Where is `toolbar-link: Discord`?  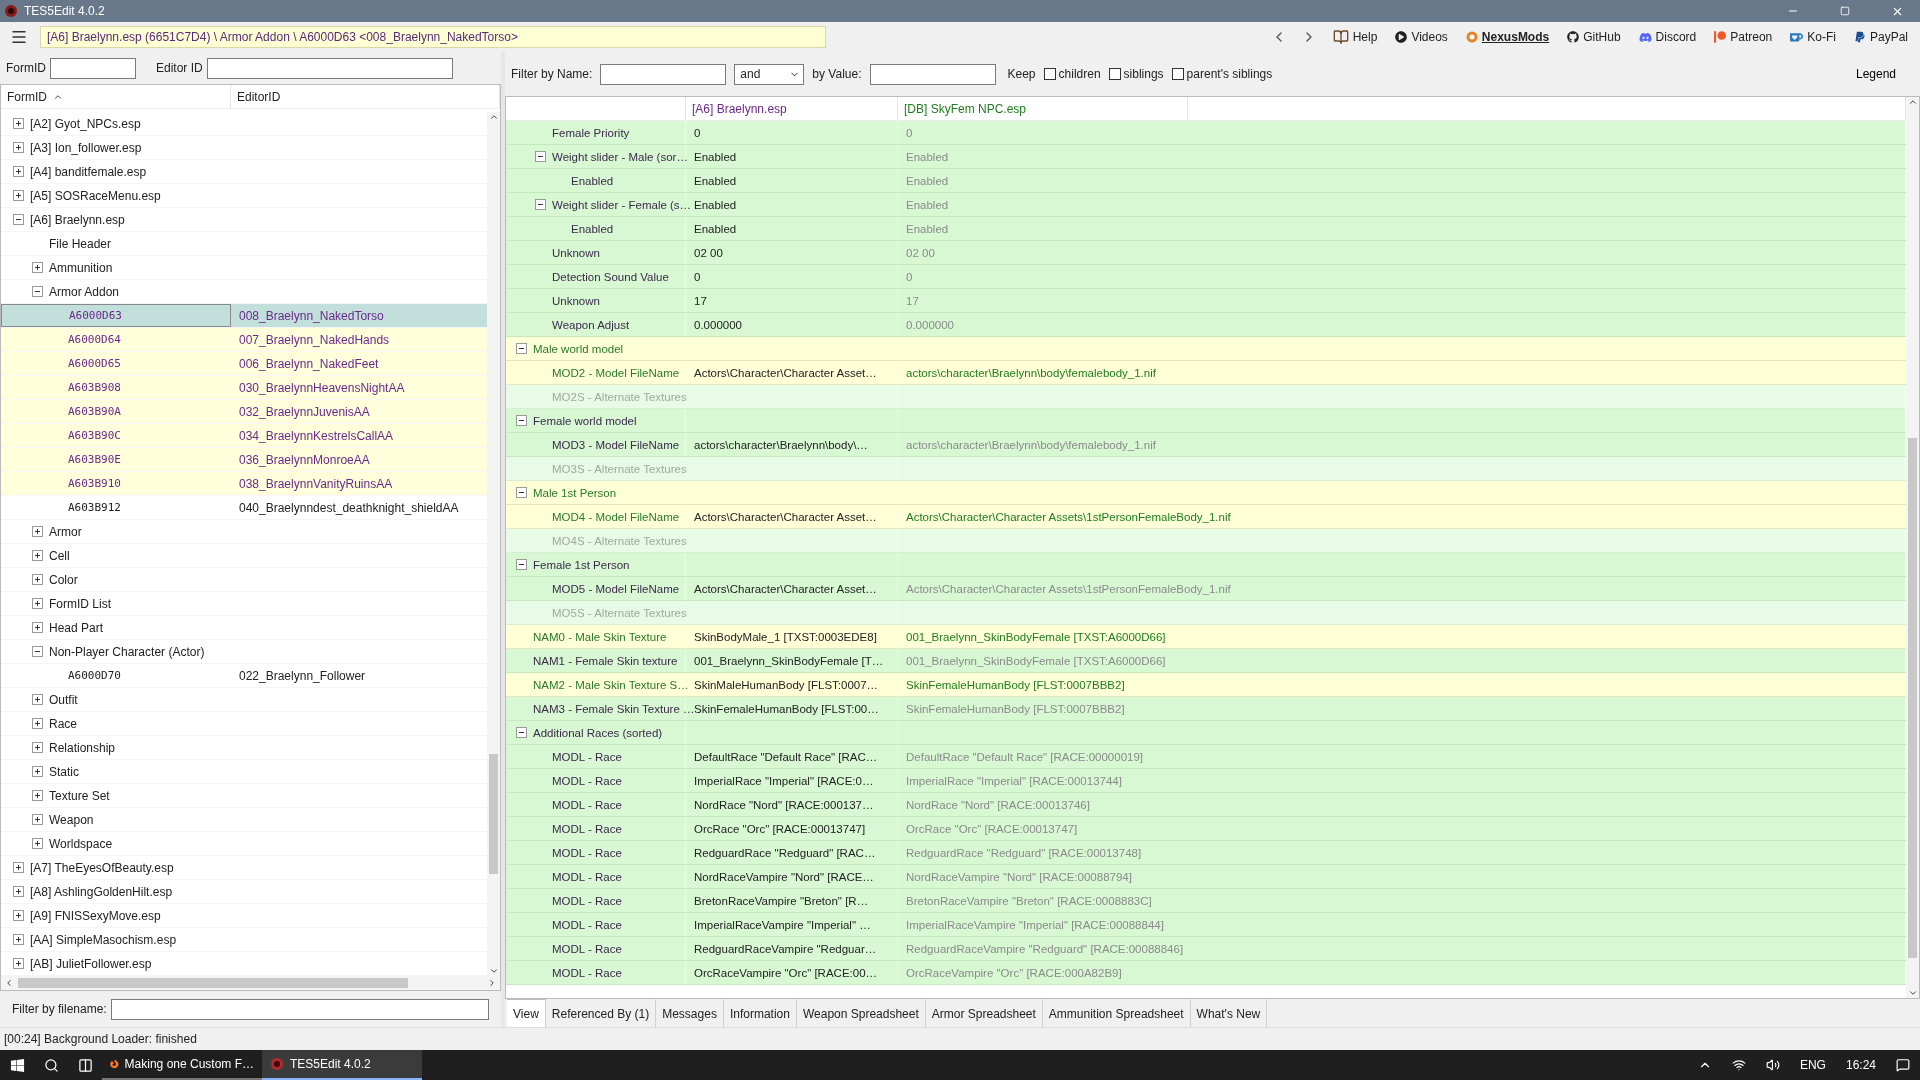 toolbar-link: Discord is located at coordinates (1667, 37).